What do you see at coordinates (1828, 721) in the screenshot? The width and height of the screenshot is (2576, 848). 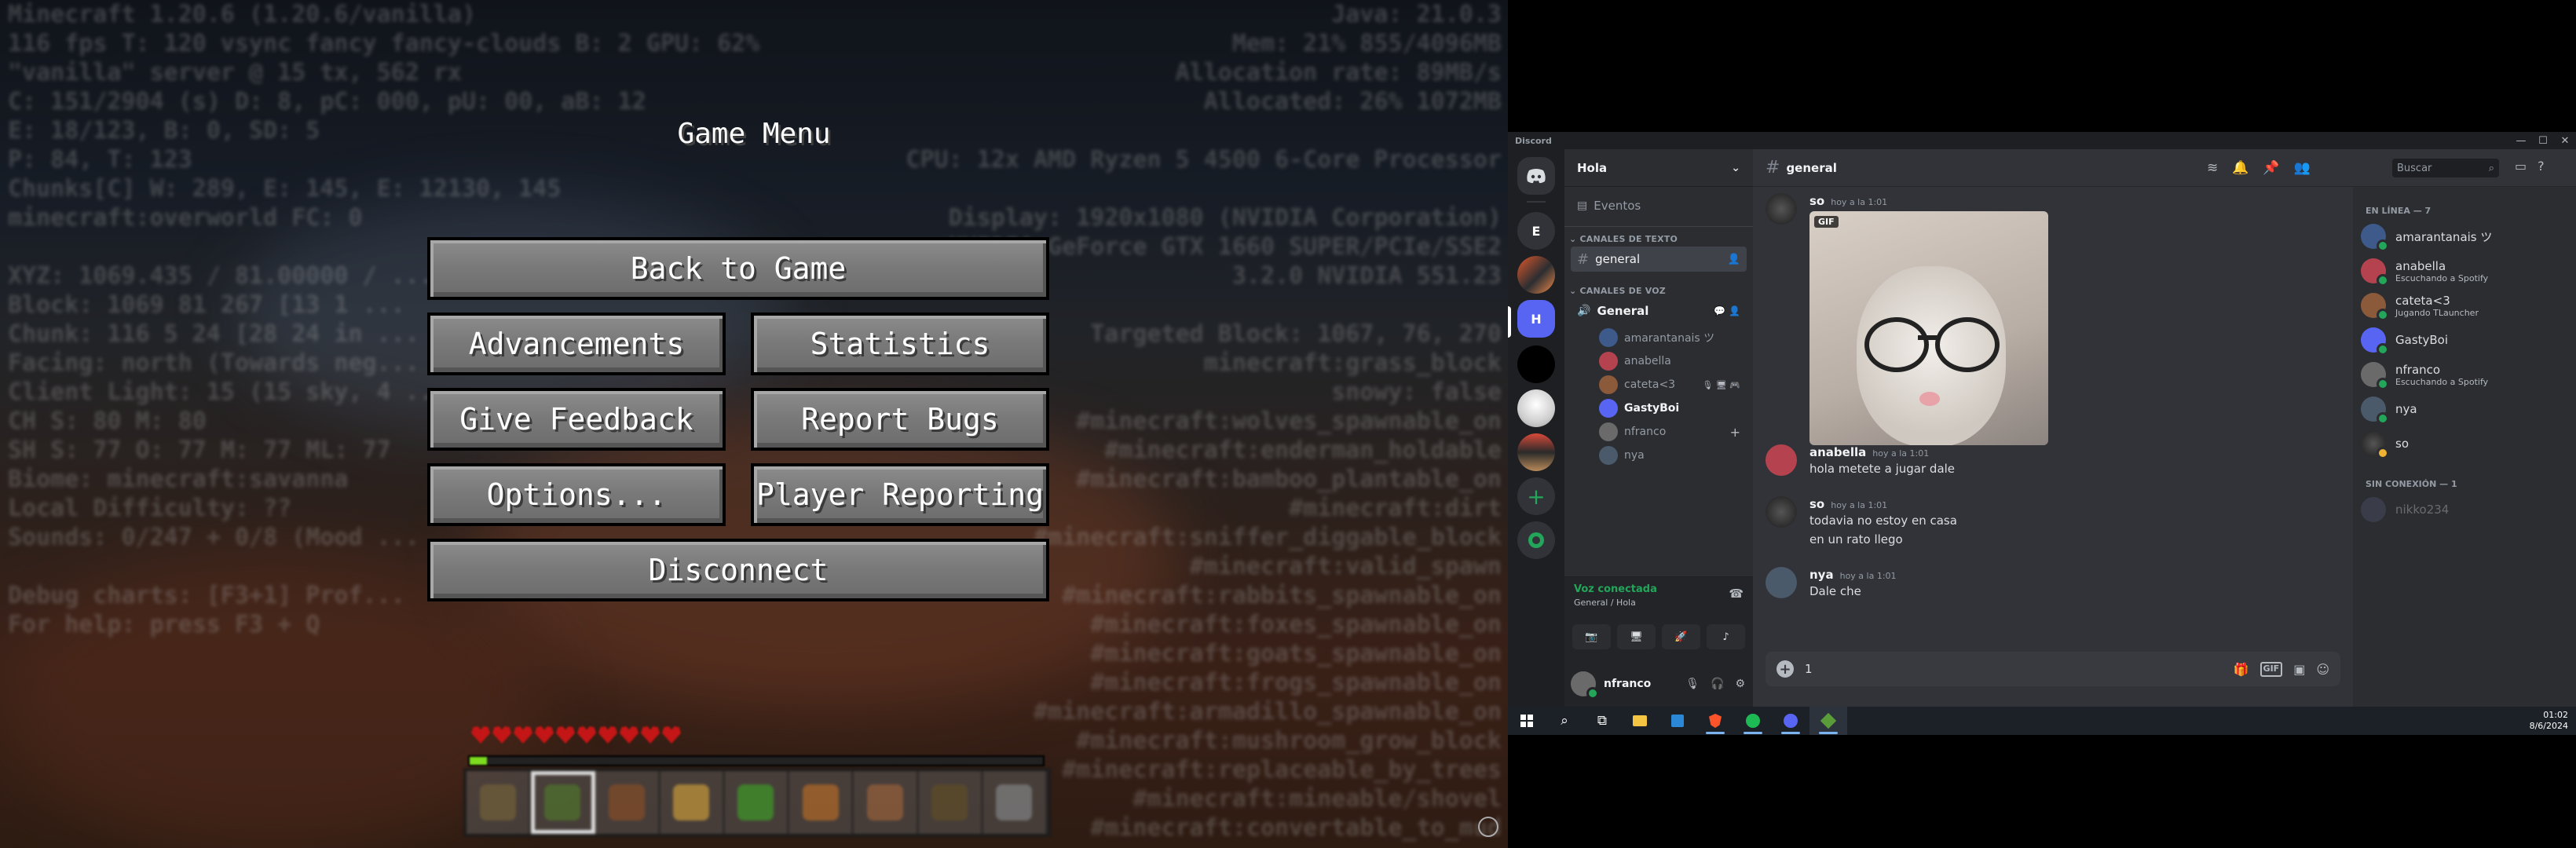 I see `minecraft-taskbar-icon` at bounding box center [1828, 721].